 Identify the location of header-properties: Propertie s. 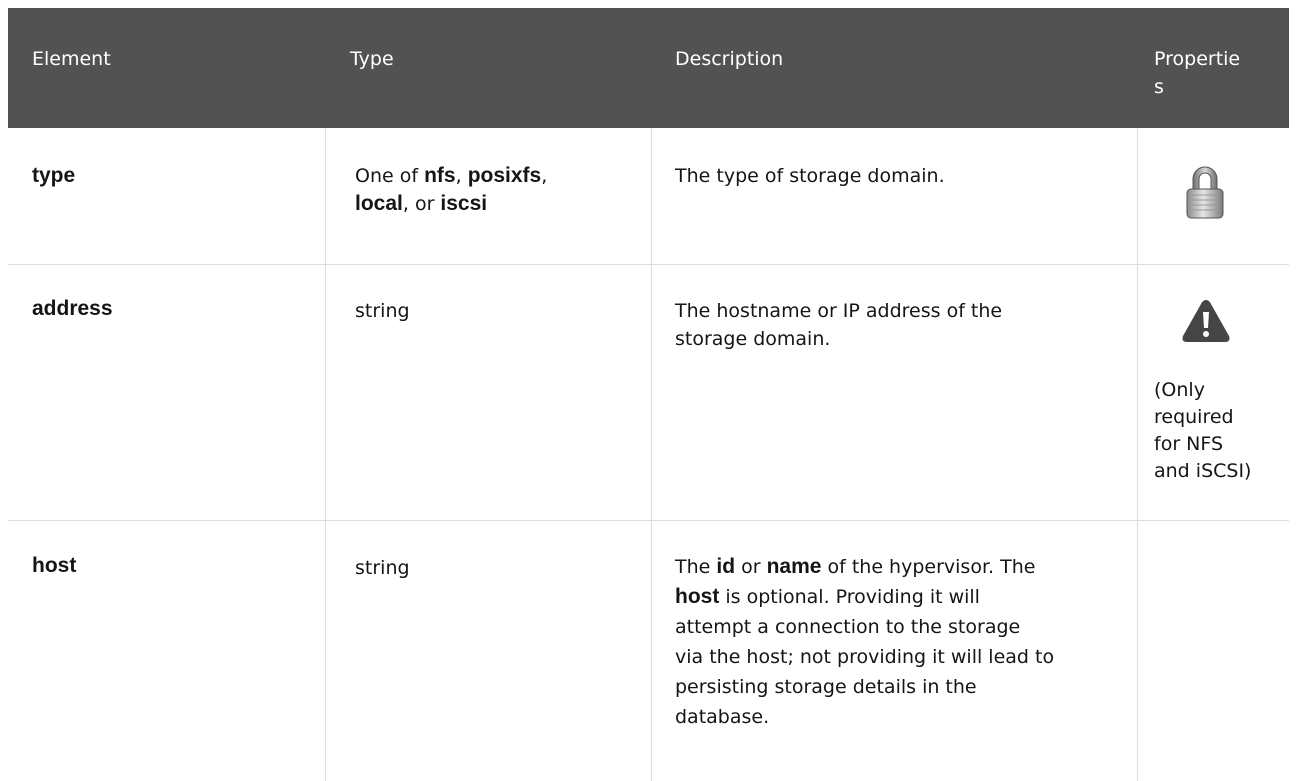
(1197, 73).